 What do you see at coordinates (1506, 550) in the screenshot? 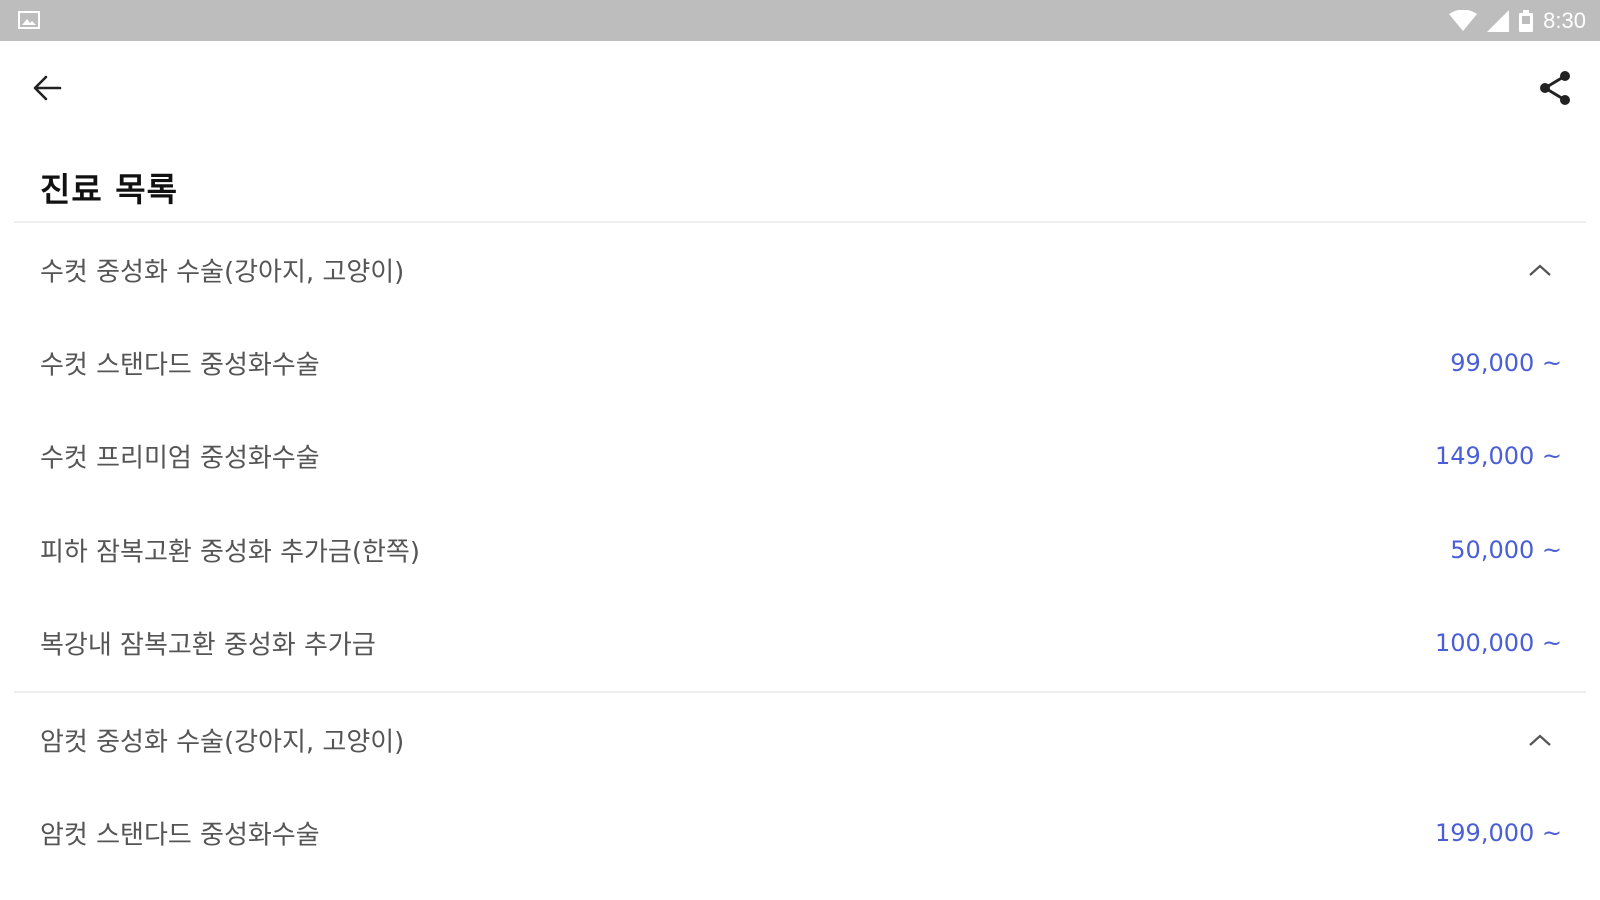
I see `item-price: 50,000 ~` at bounding box center [1506, 550].